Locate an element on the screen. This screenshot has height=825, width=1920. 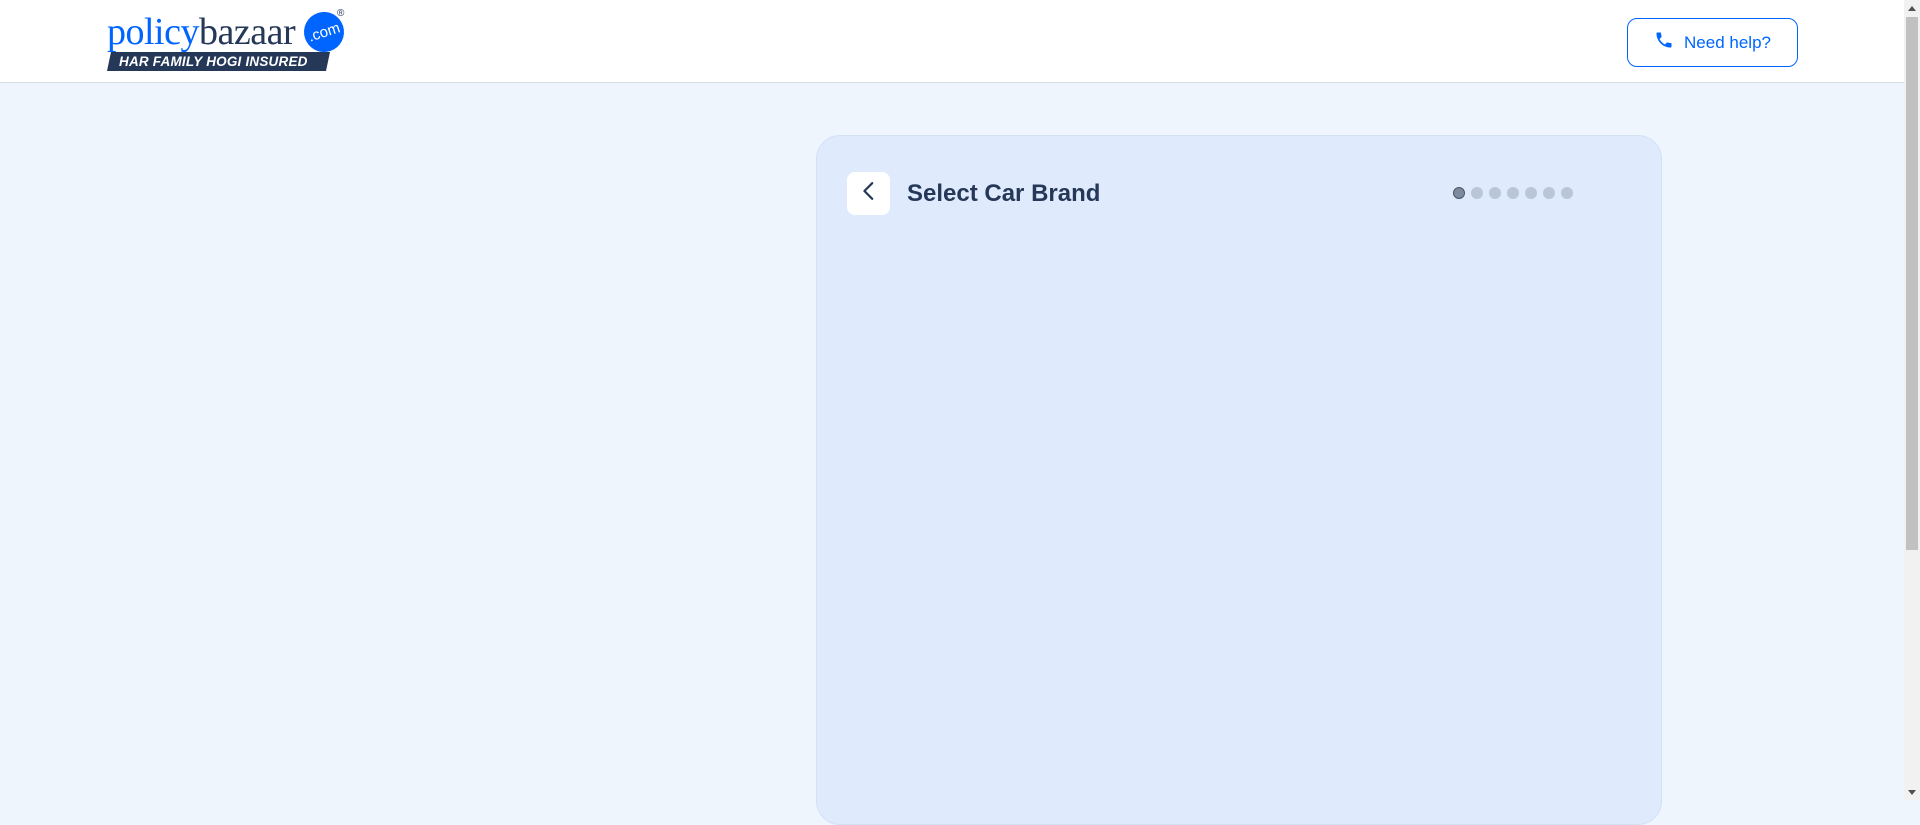
logo-word-bazaar: bazaar is located at coordinates (247, 32).